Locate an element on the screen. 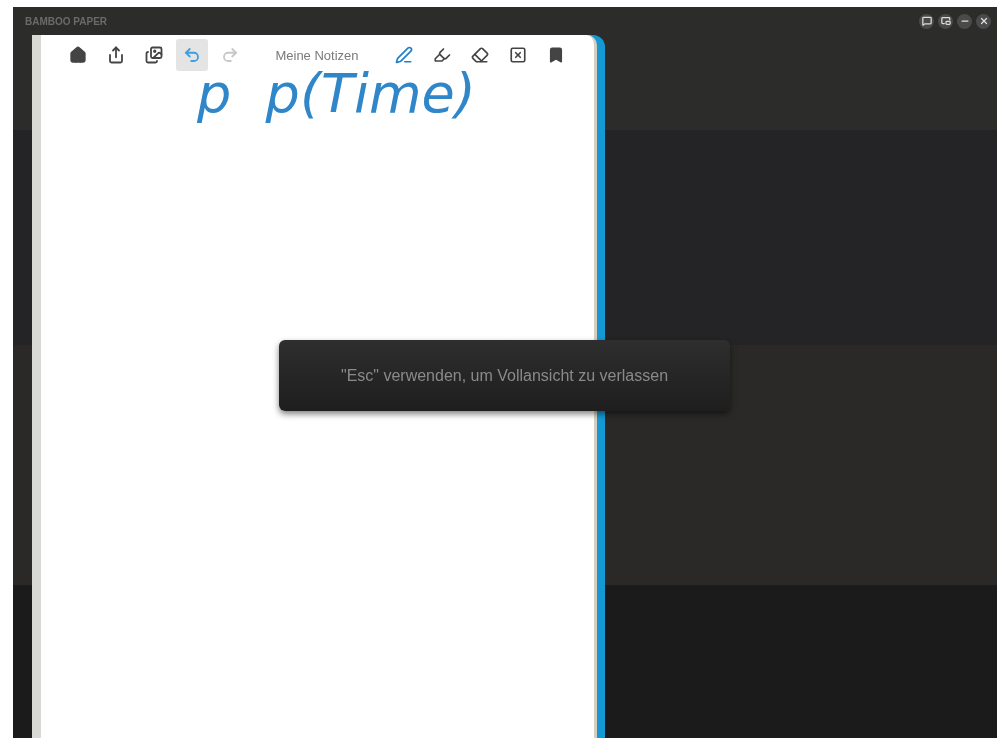 This screenshot has width=1002, height=738. eraser-icon is located at coordinates (480, 55).